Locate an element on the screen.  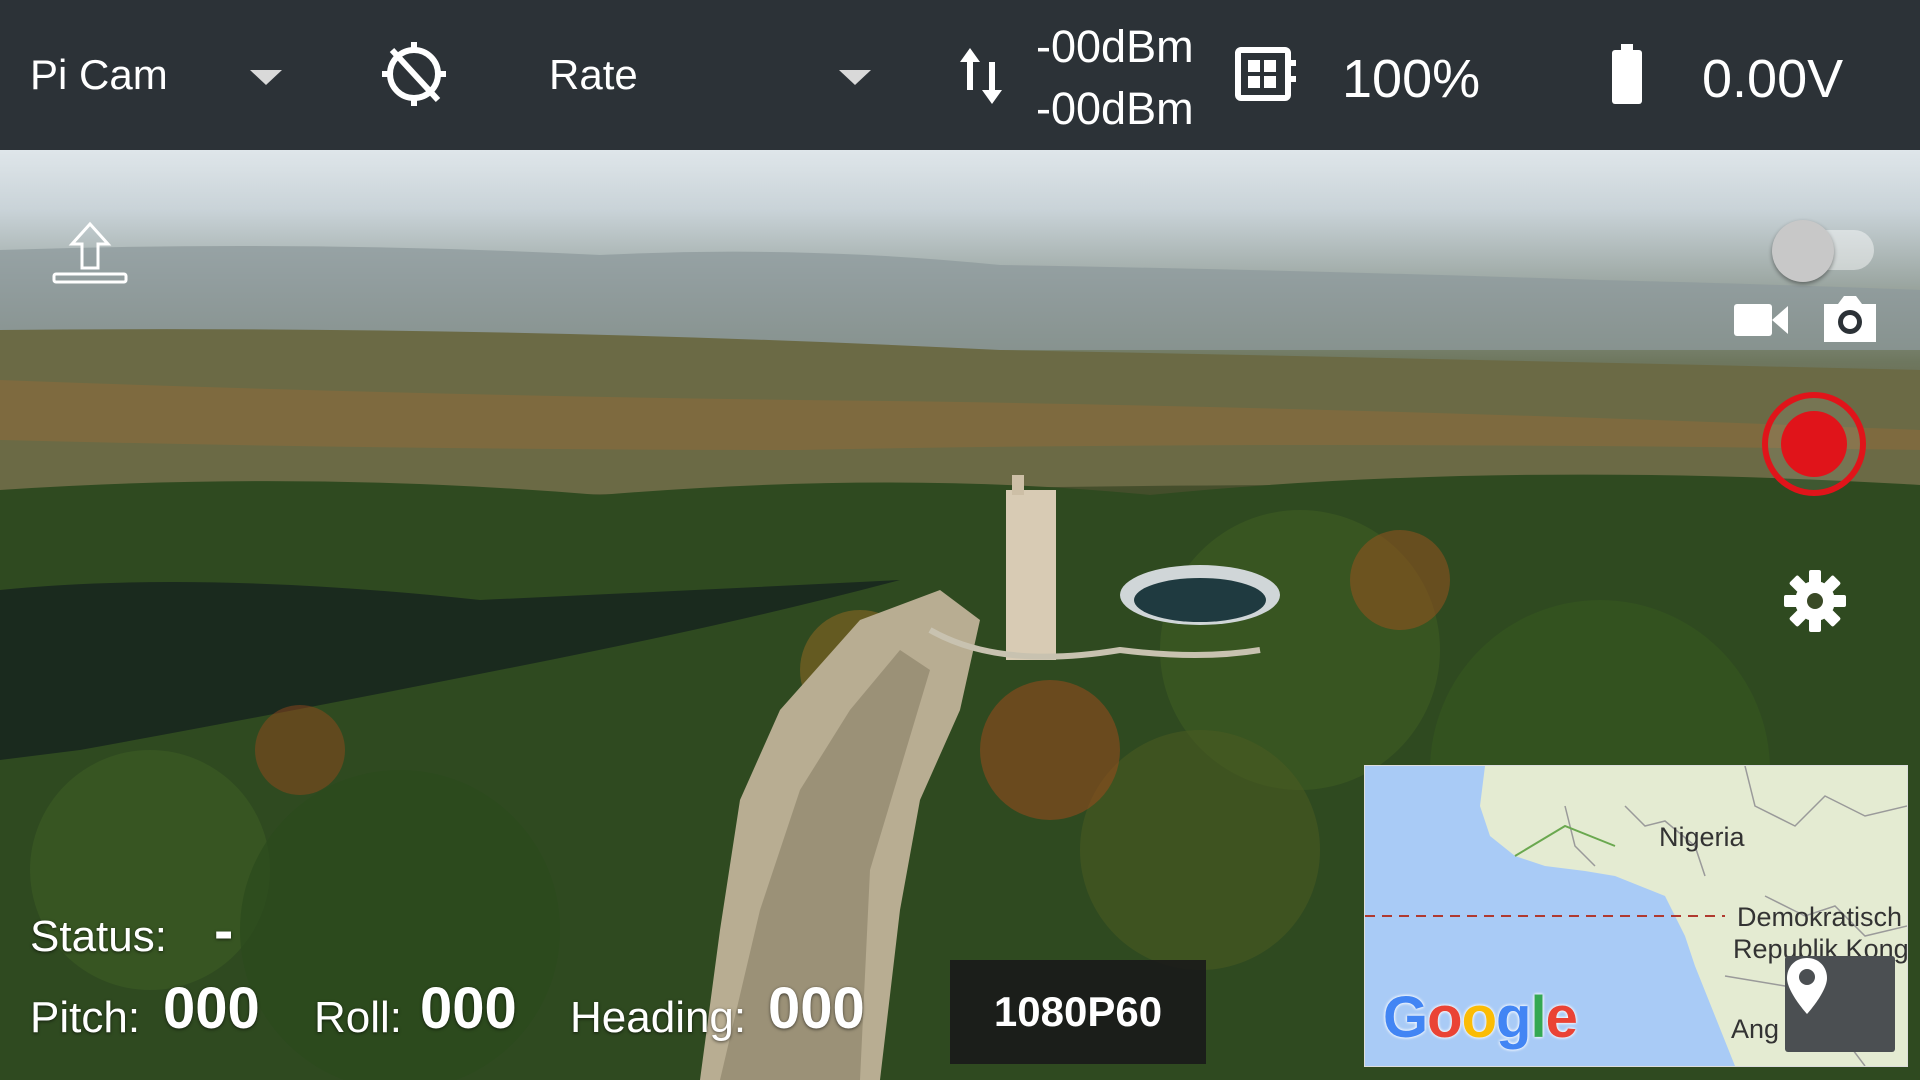
map-label-drc: Demokratisch is located at coordinates (1820, 917).